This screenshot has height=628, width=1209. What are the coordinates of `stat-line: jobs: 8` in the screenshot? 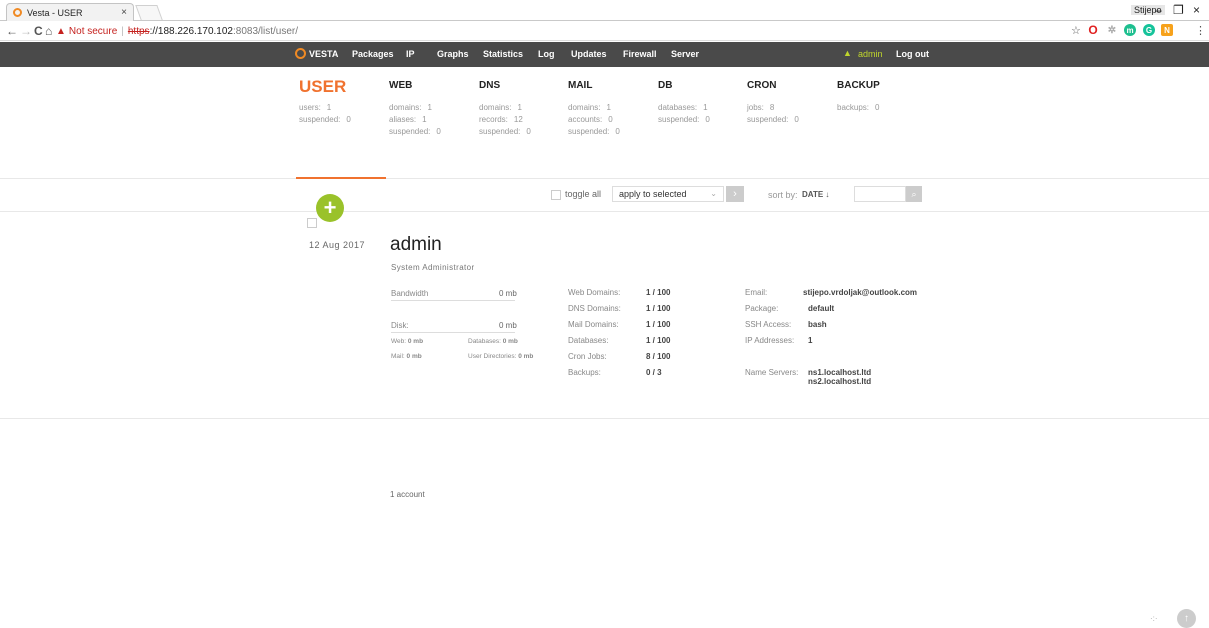 It's located at (773, 108).